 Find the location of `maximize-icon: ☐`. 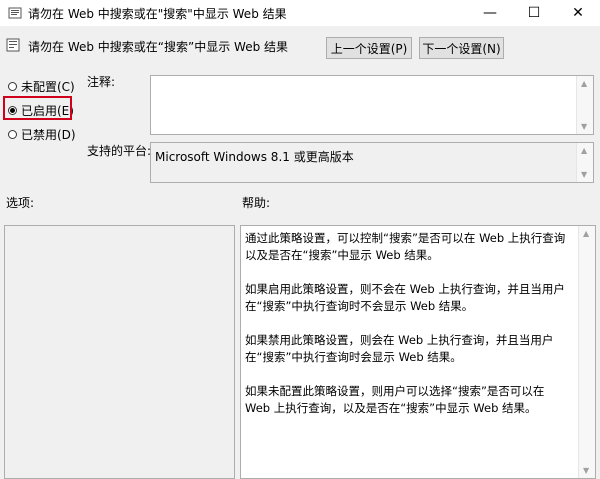

maximize-icon: ☐ is located at coordinates (534, 13).